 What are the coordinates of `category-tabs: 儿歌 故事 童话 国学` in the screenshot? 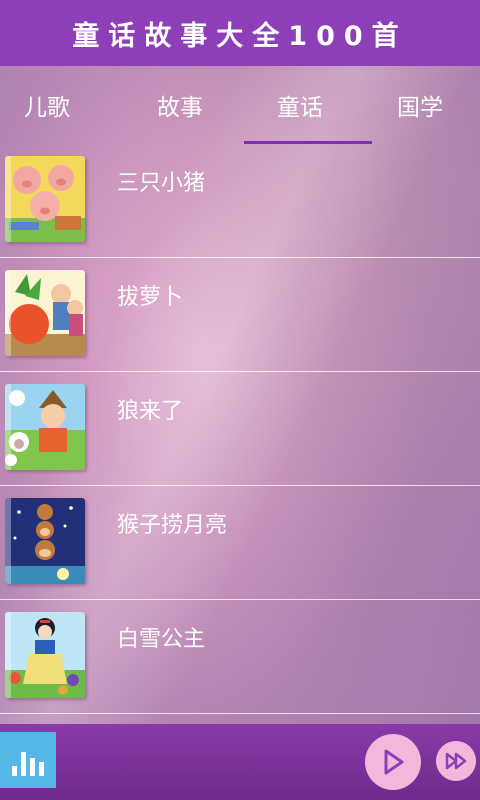 It's located at (240, 105).